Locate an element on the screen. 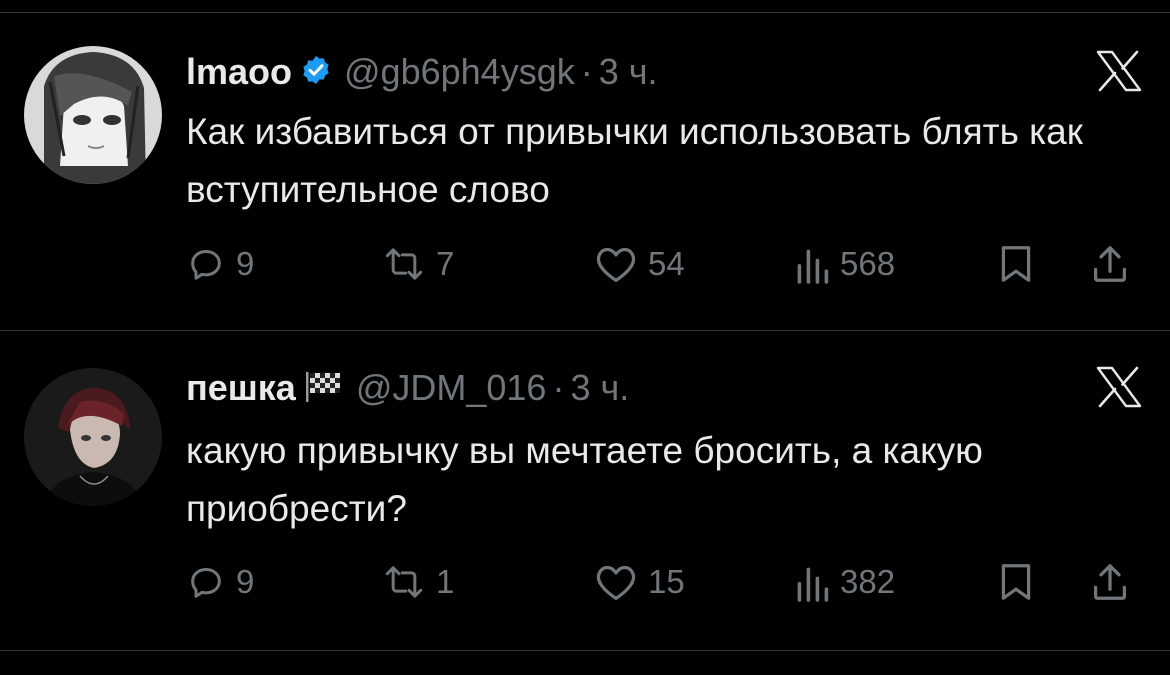 Image resolution: width=1170 pixels, height=675 pixels. retweet-count: 1 is located at coordinates (445, 581).